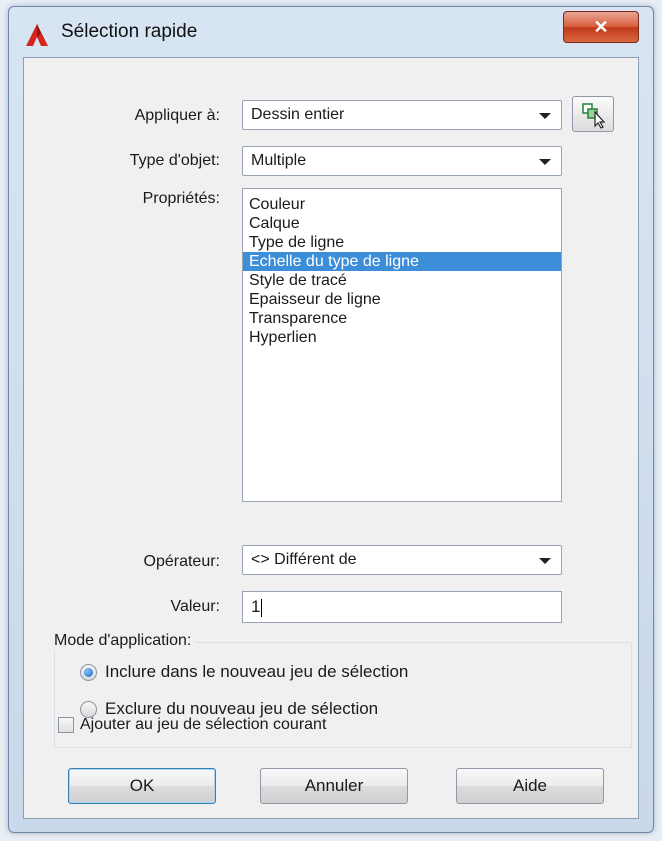 The image size is (662, 841). Describe the element at coordinates (402, 607) in the screenshot. I see `value-input: 1` at that location.